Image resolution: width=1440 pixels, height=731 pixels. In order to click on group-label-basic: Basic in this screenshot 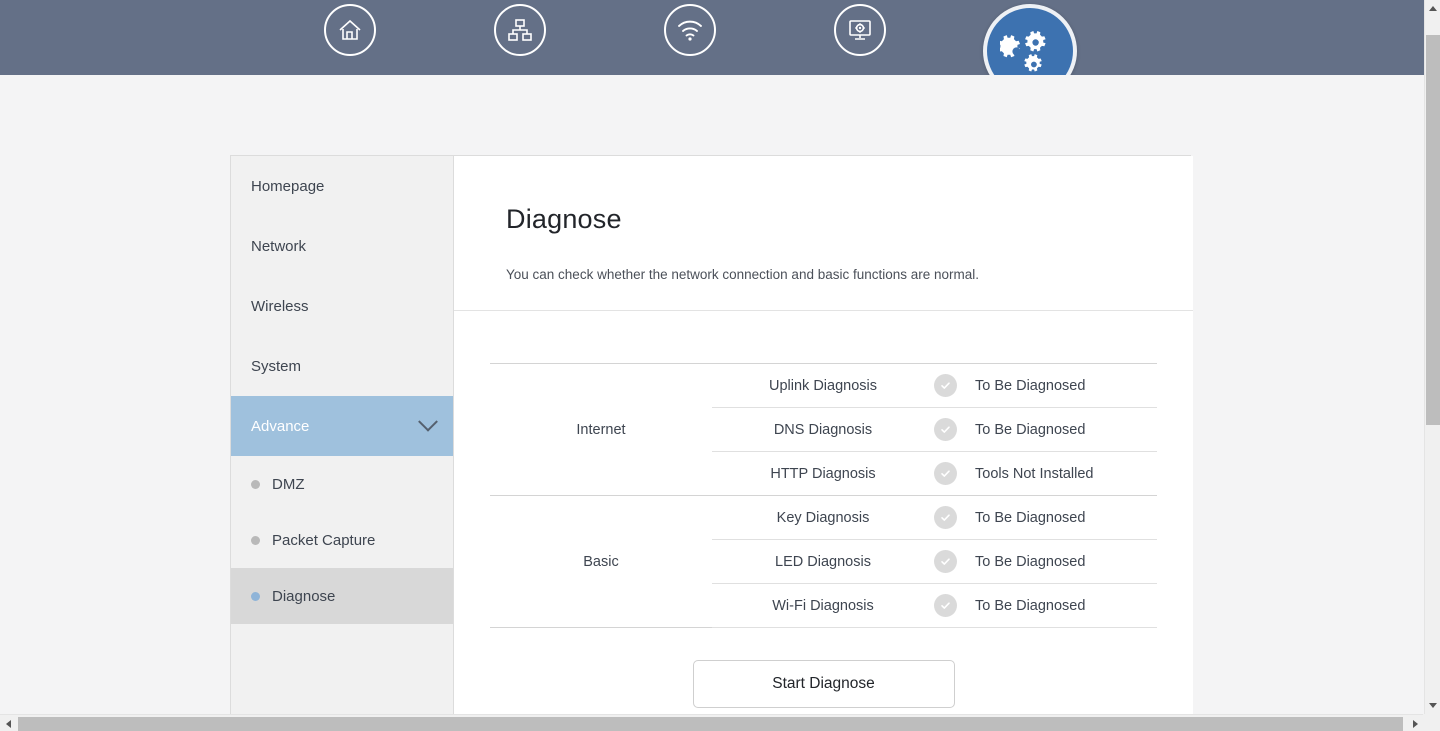, I will do `click(601, 561)`.